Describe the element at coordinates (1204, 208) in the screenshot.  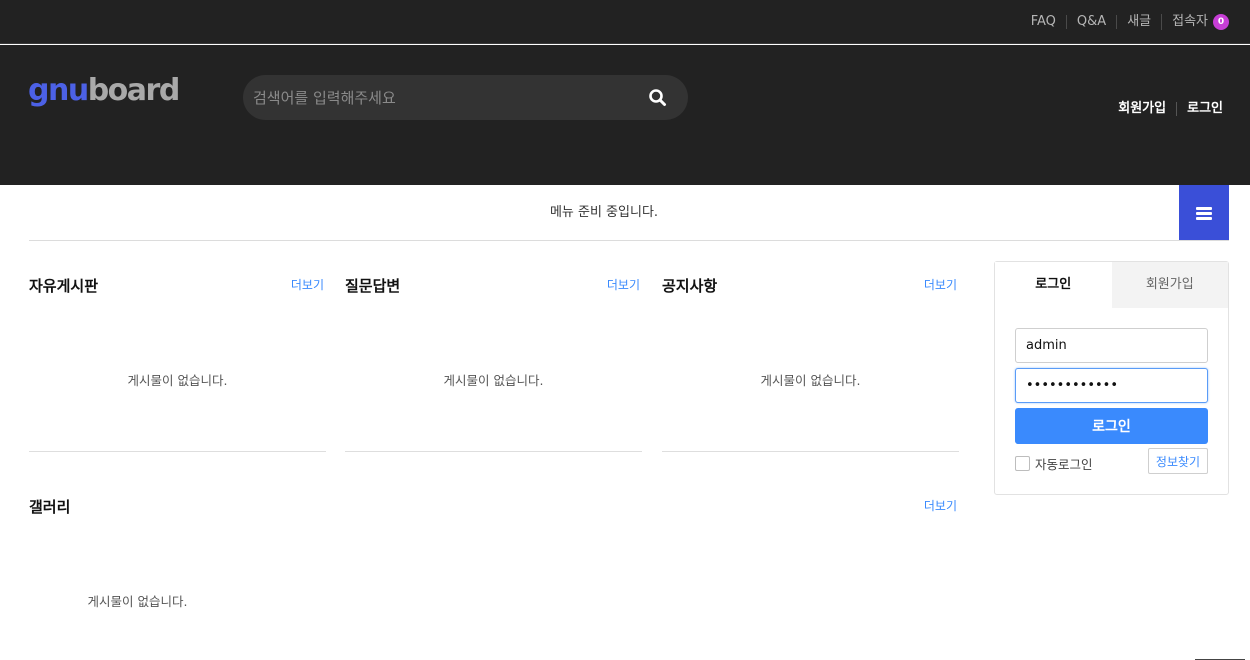
I see `hamburger-icon` at that location.